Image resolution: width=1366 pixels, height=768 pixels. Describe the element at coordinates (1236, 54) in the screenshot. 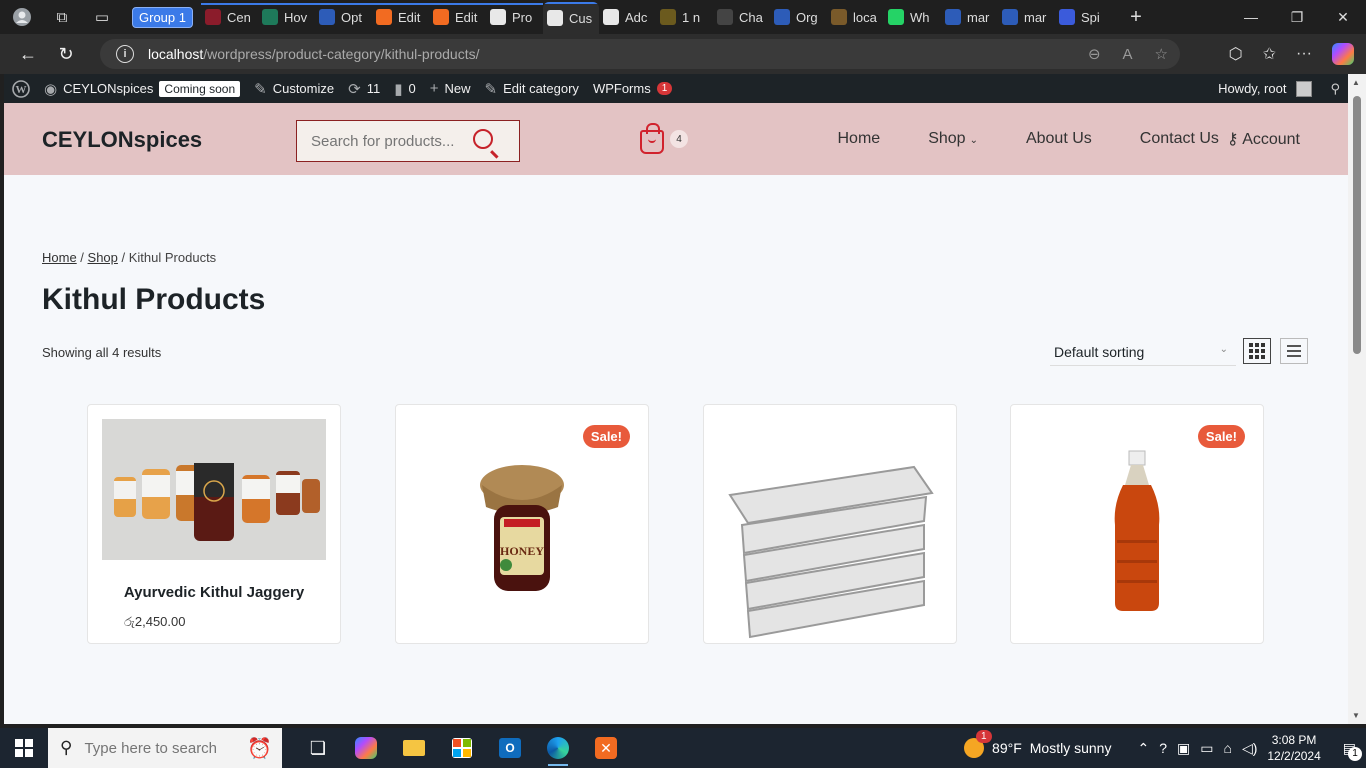

I see `extensions-icon: ⬡` at that location.